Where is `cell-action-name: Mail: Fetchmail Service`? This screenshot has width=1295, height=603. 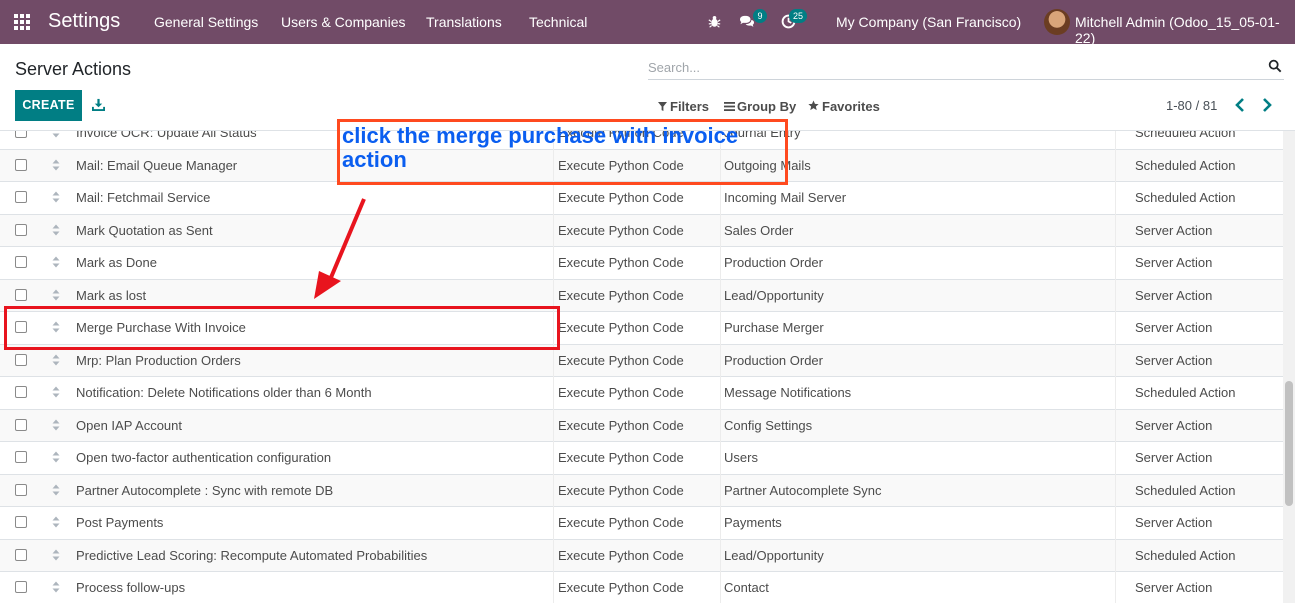 cell-action-name: Mail: Fetchmail Service is located at coordinates (143, 197).